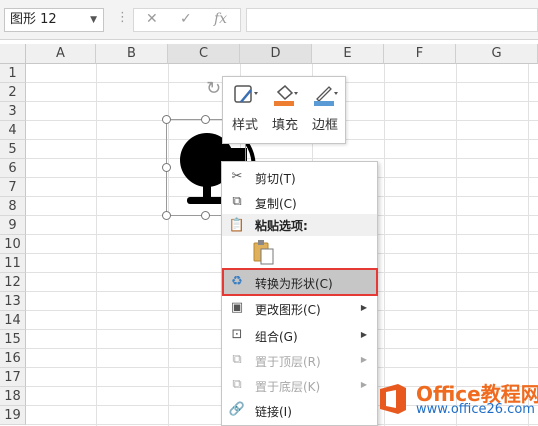  Describe the element at coordinates (281, 226) in the screenshot. I see `paste-options-label: 粘贴选项:` at that location.